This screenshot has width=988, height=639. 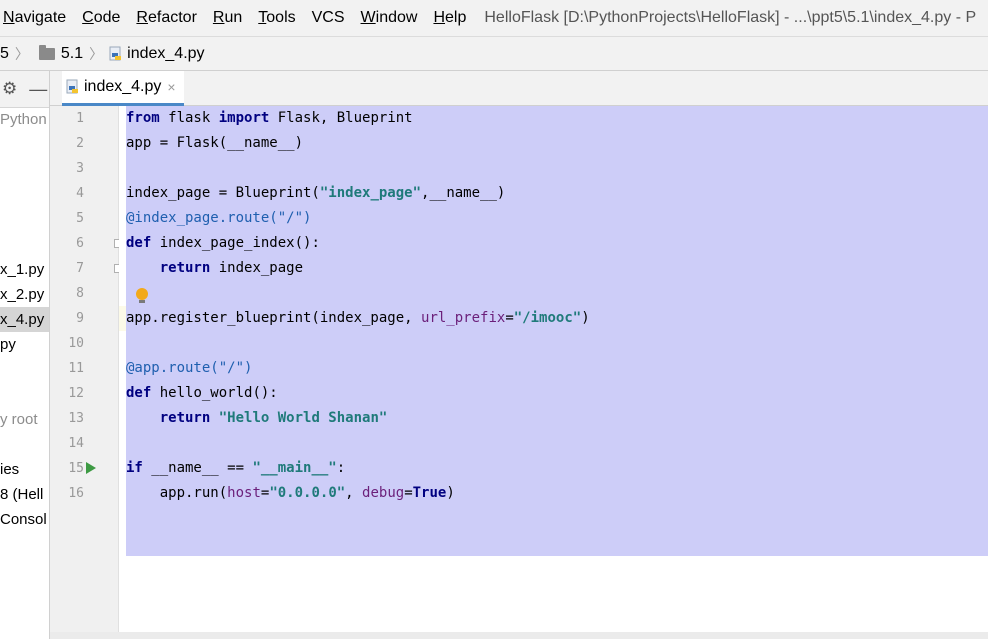 What do you see at coordinates (9, 89) in the screenshot?
I see `gear-icon: ⚙` at bounding box center [9, 89].